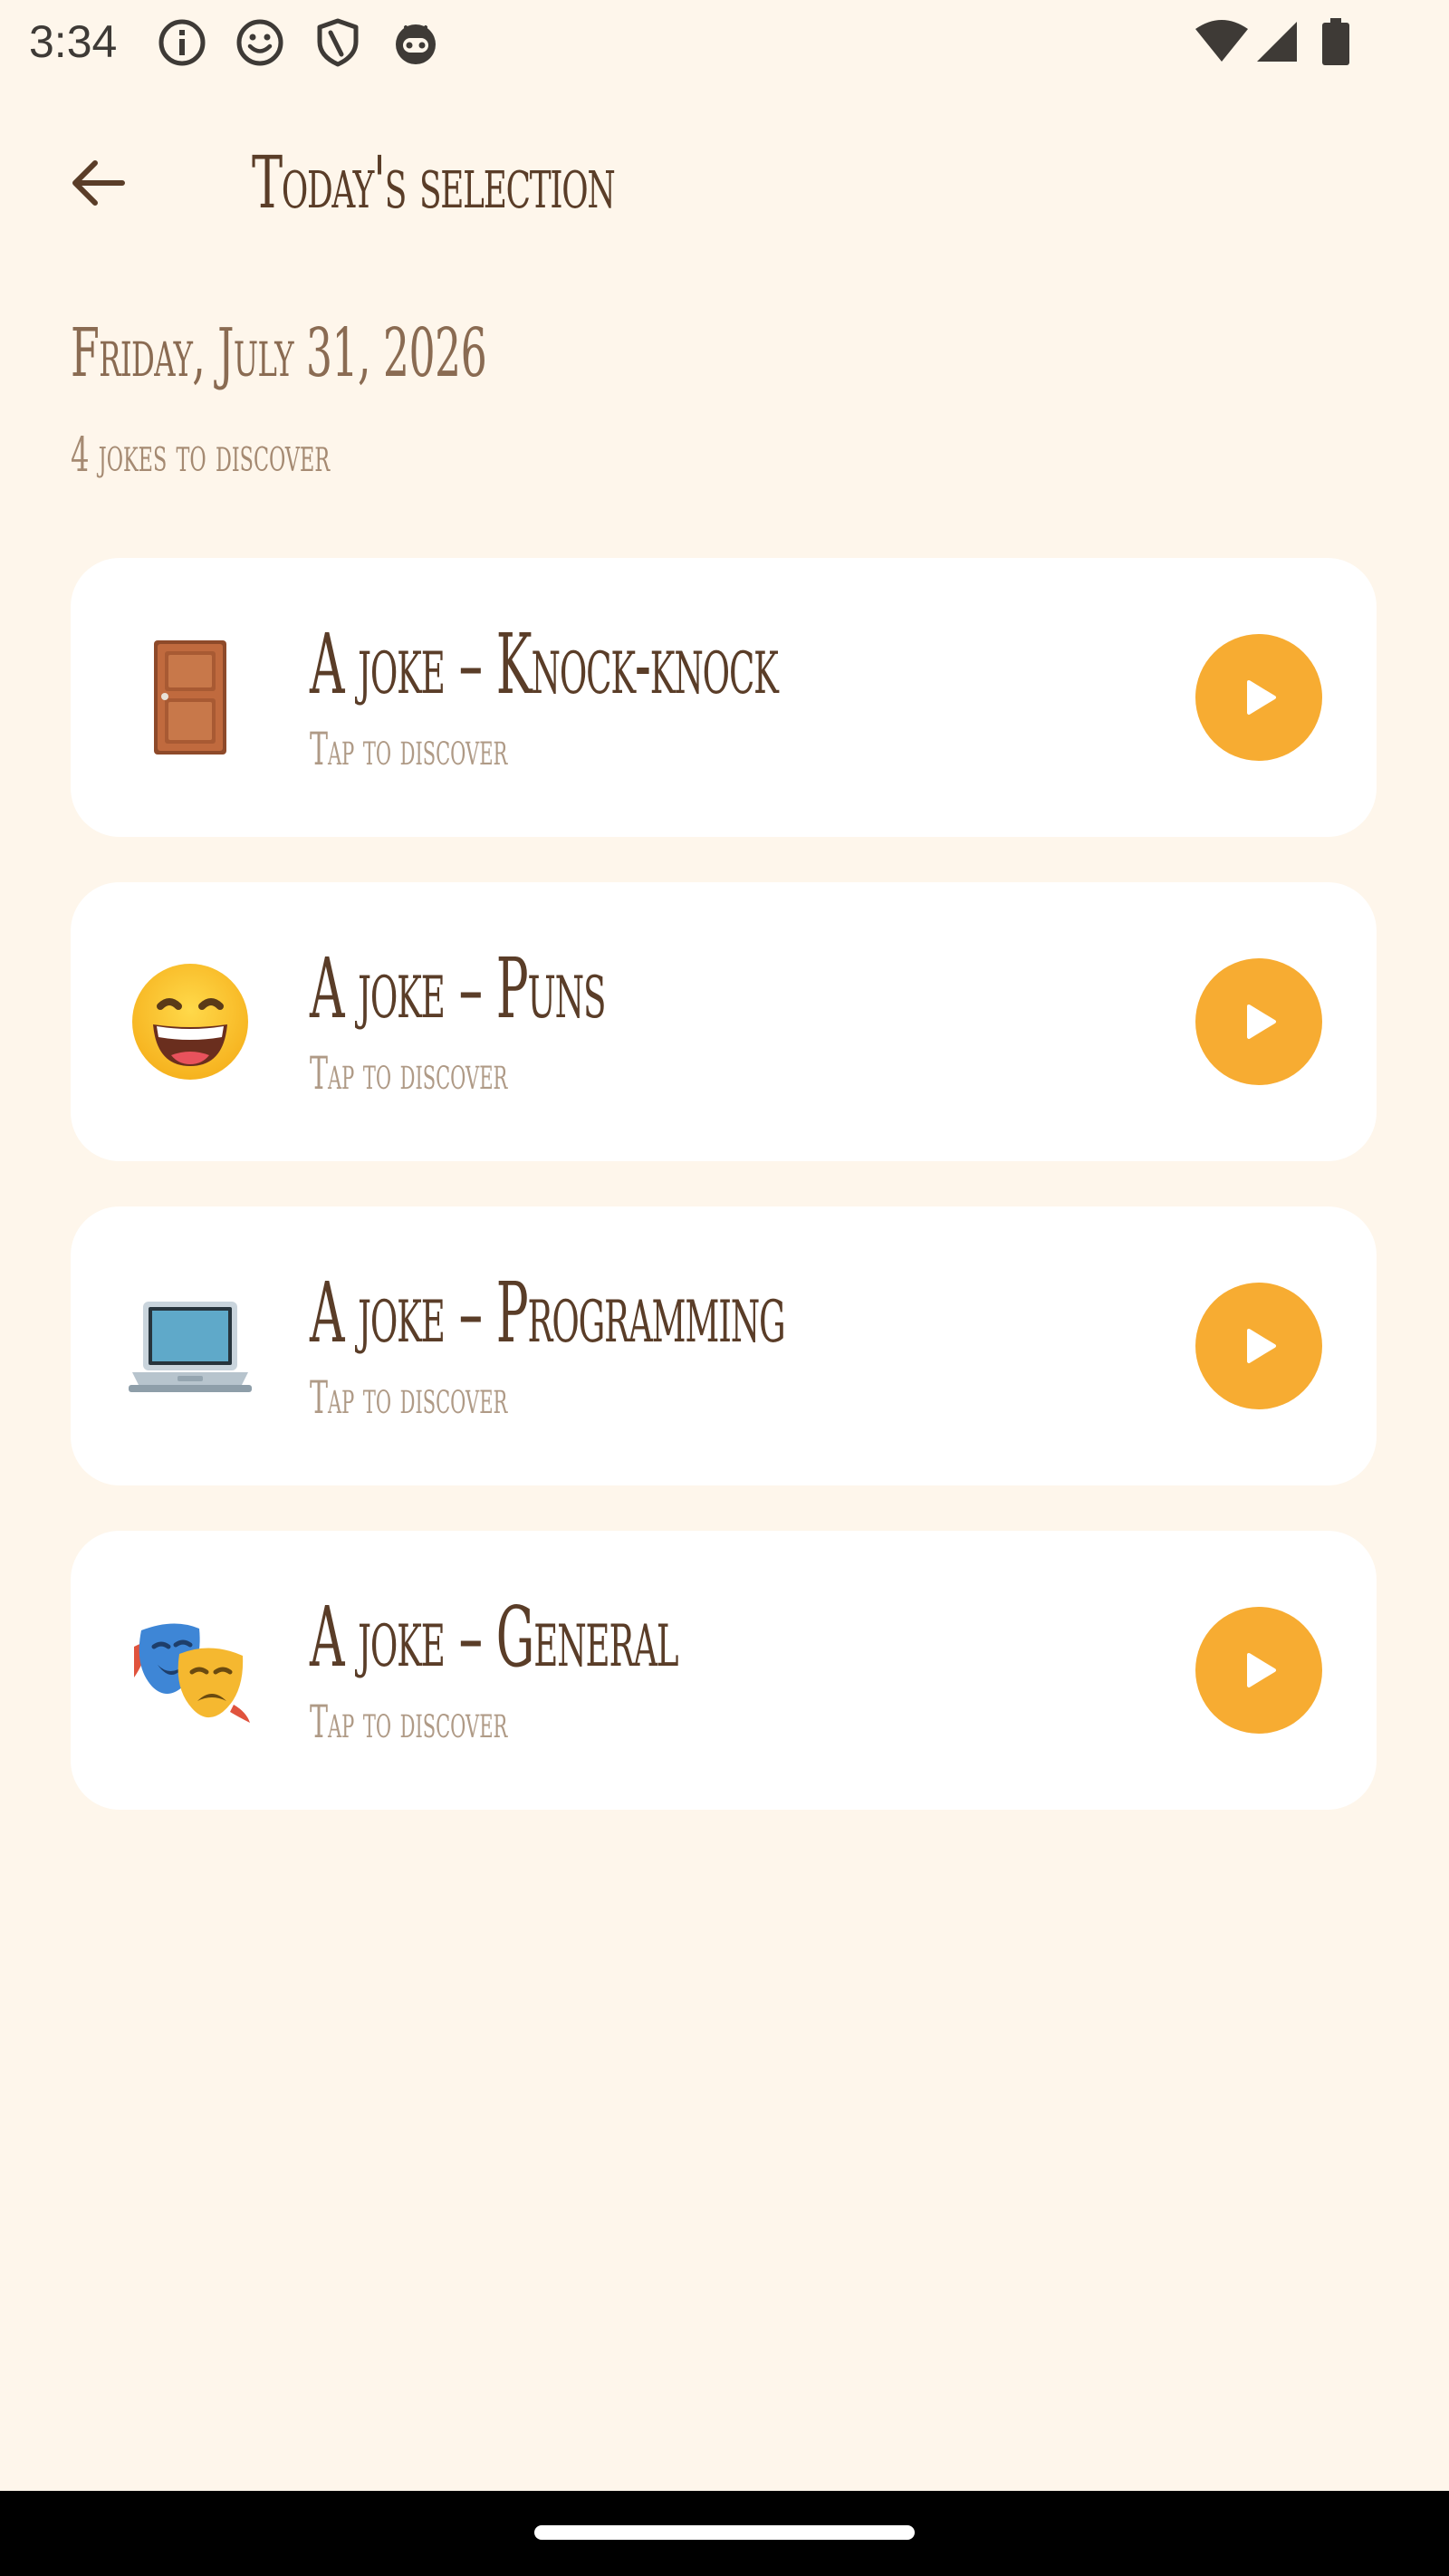 This screenshot has height=2576, width=1449. Describe the element at coordinates (724, 1670) in the screenshot. I see `joke-card-general: A joke – General Tap to discover` at that location.